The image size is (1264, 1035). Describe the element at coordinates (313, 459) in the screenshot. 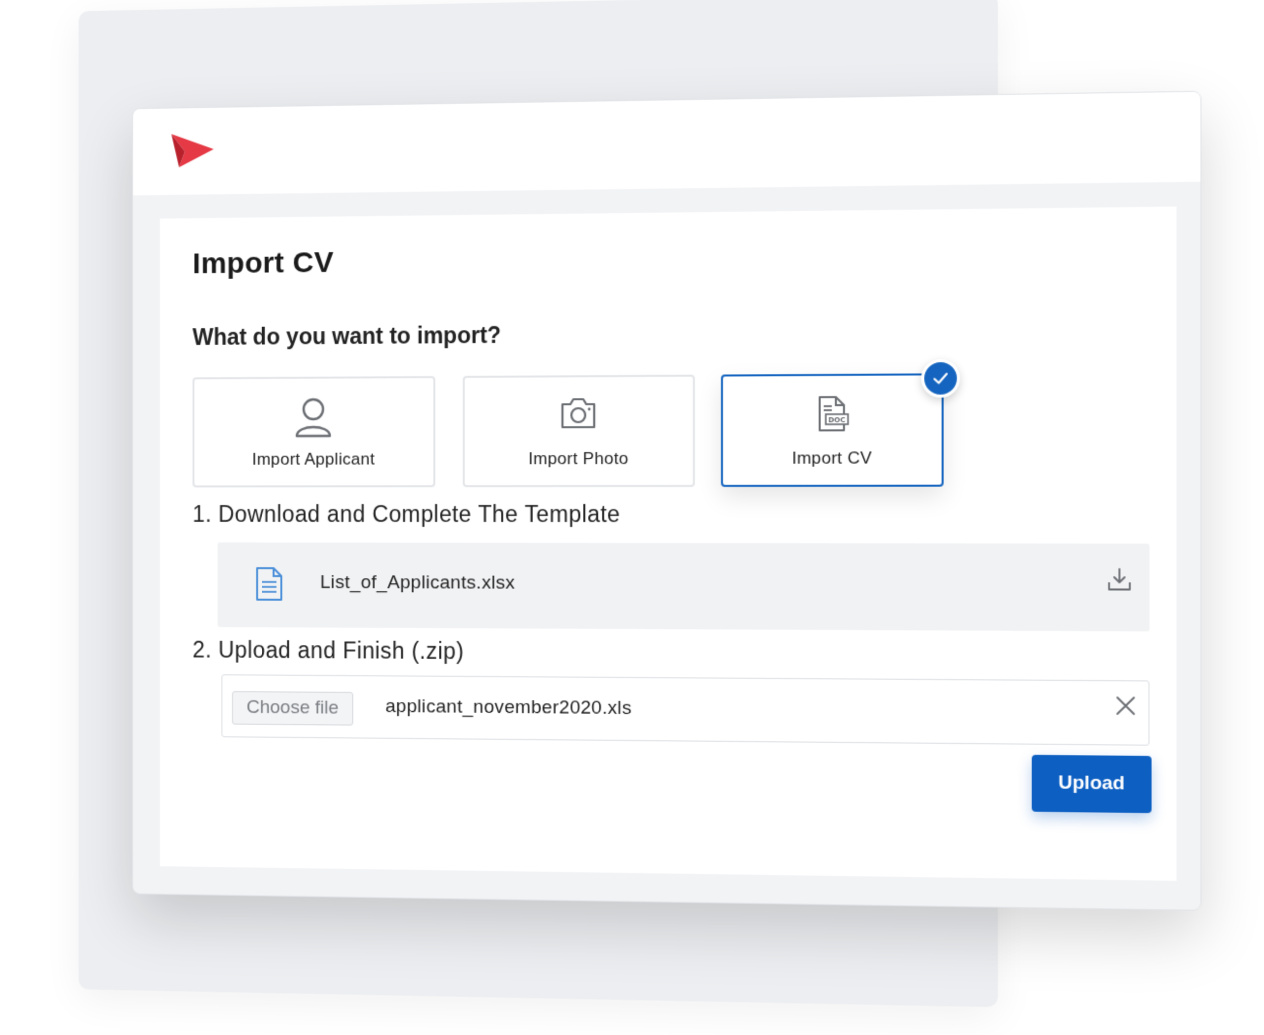

I see `option-label: Import Applicant` at that location.